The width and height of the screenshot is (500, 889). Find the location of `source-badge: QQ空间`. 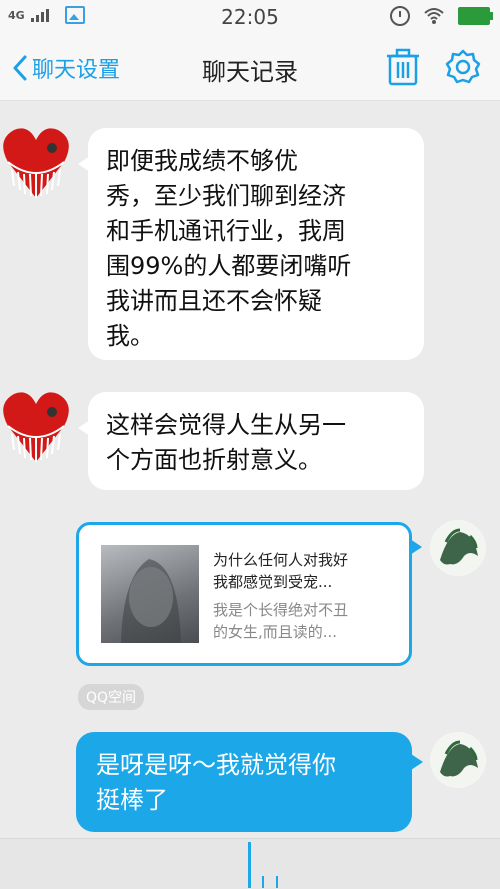

source-badge: QQ空间 is located at coordinates (111, 697).